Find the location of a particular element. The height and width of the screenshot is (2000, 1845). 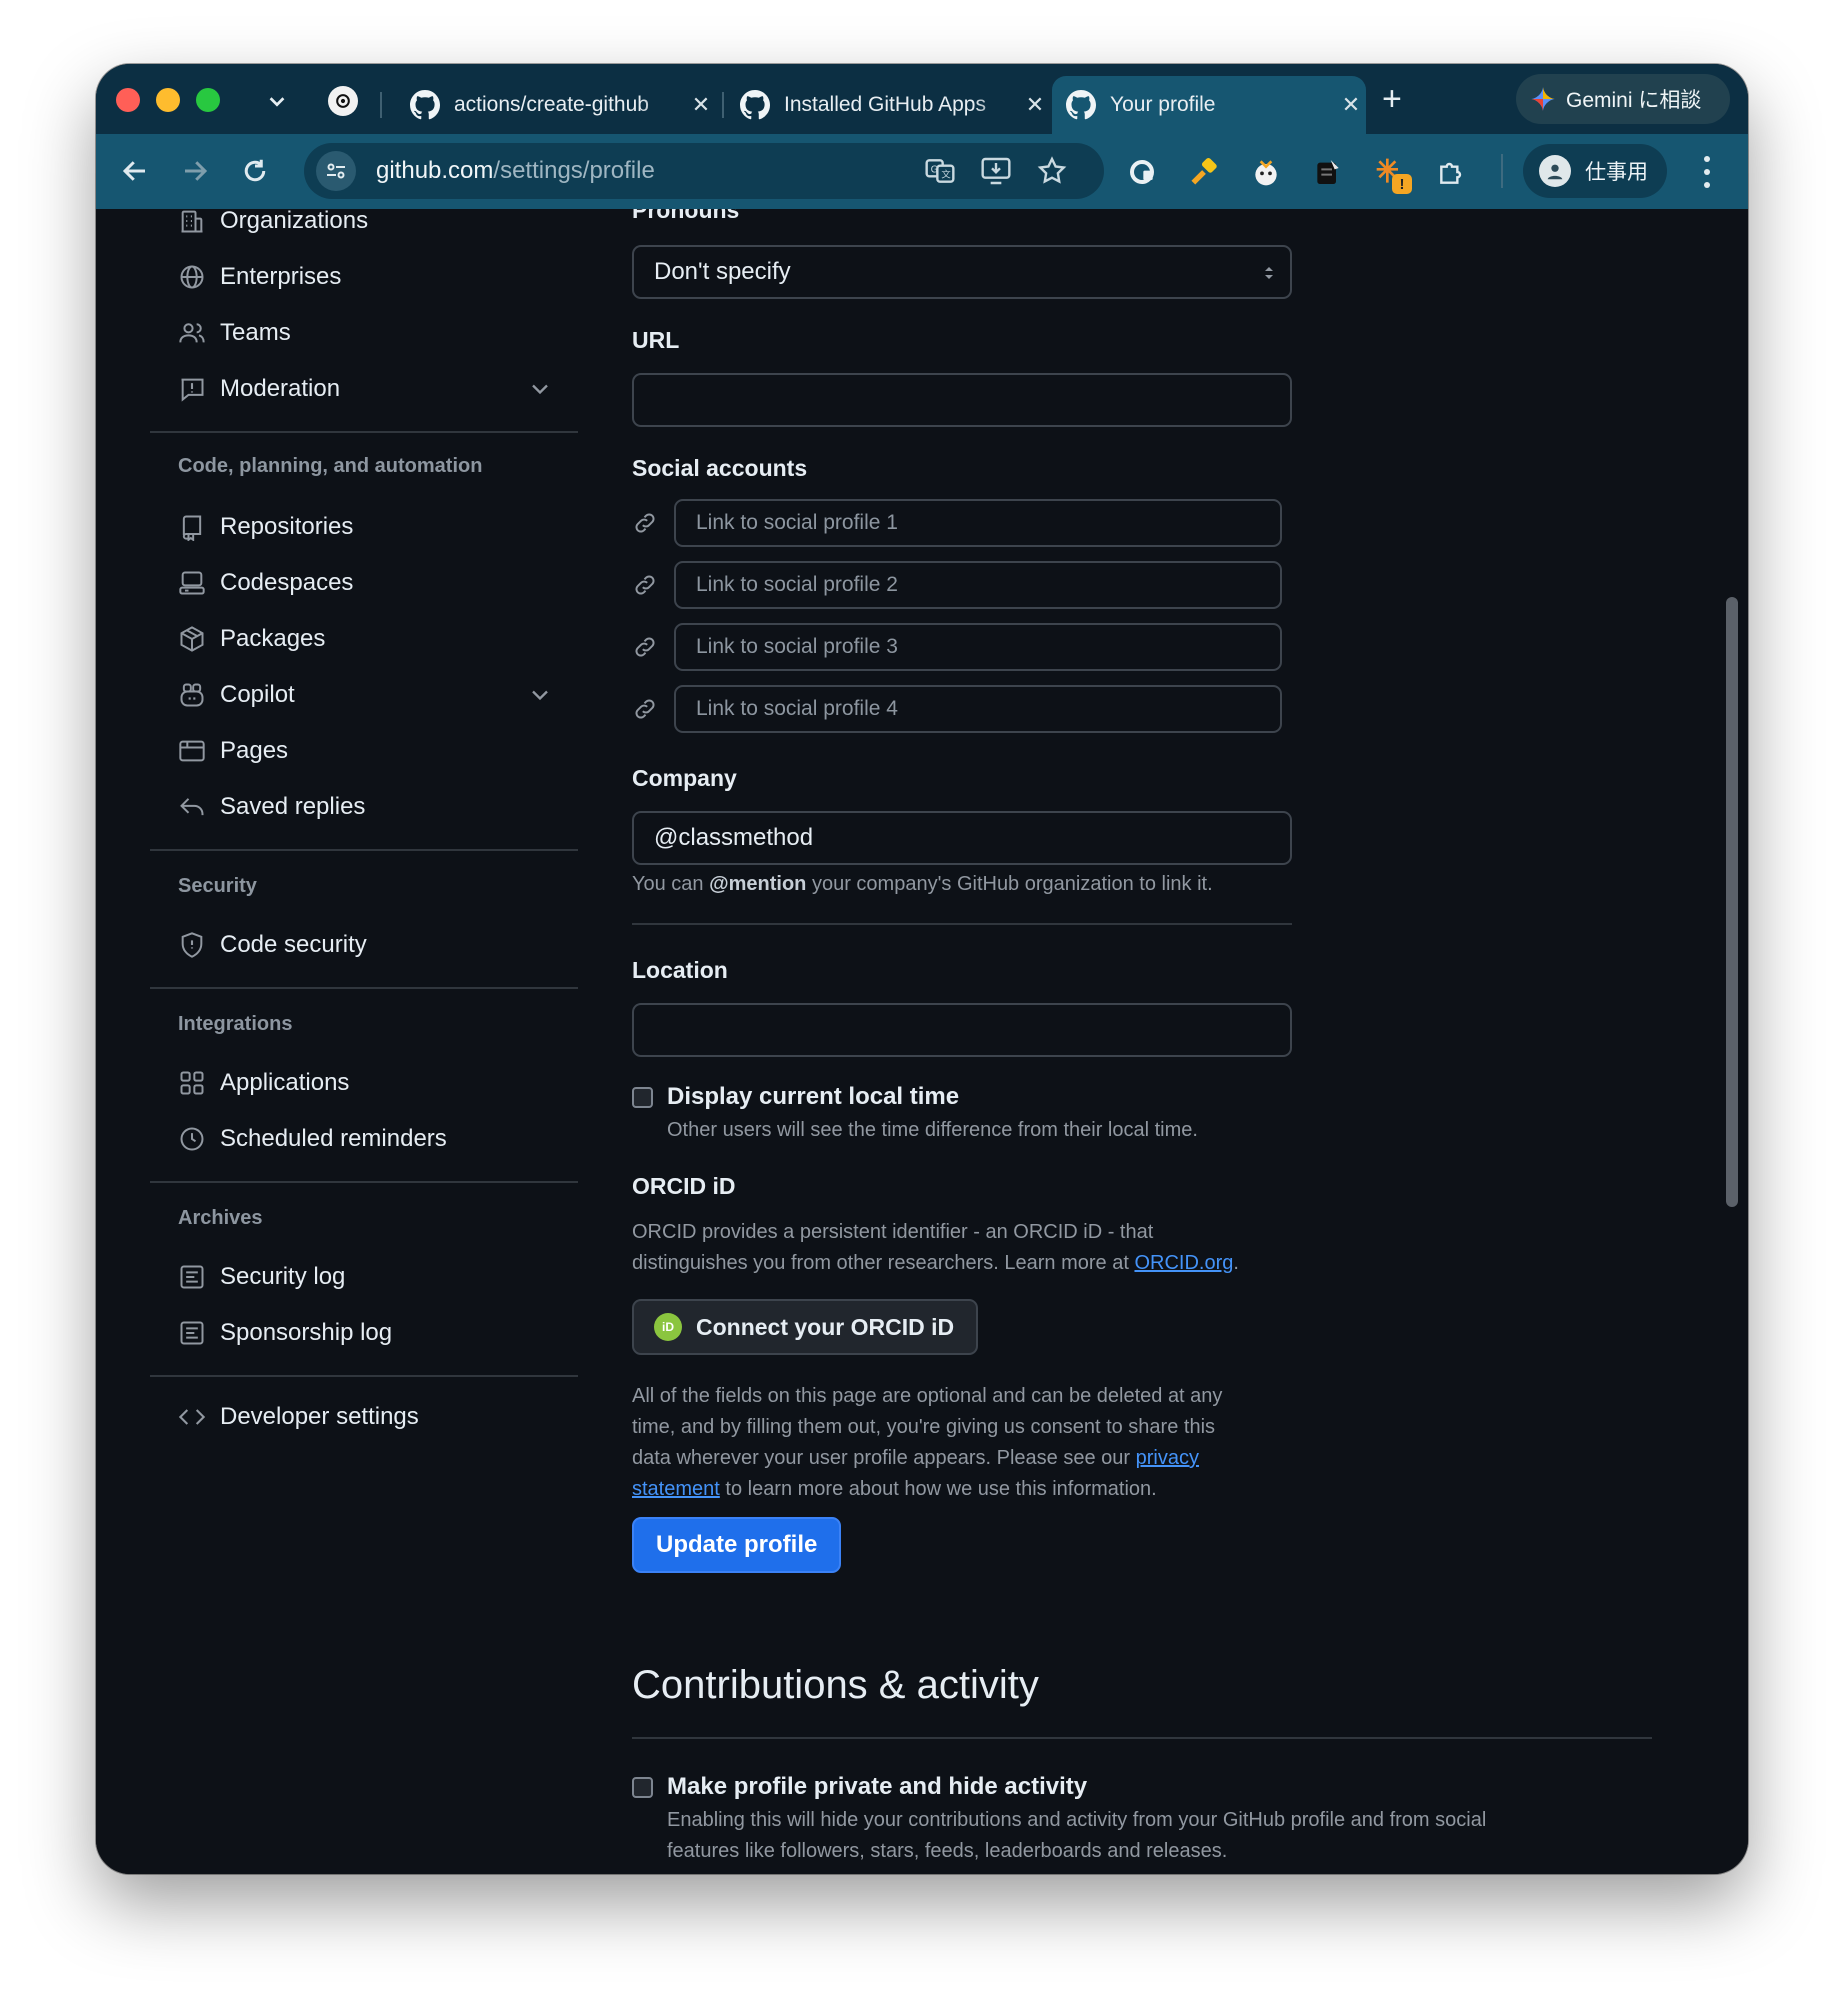

shield-icon is located at coordinates (192, 945).